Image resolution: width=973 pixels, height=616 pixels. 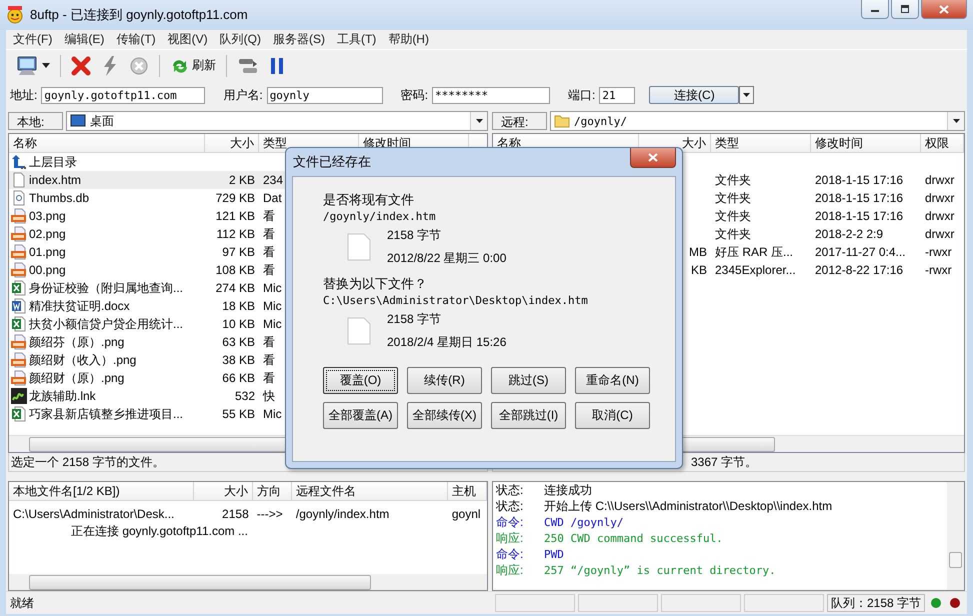 What do you see at coordinates (324, 95) in the screenshot?
I see `username-field: goynly` at bounding box center [324, 95].